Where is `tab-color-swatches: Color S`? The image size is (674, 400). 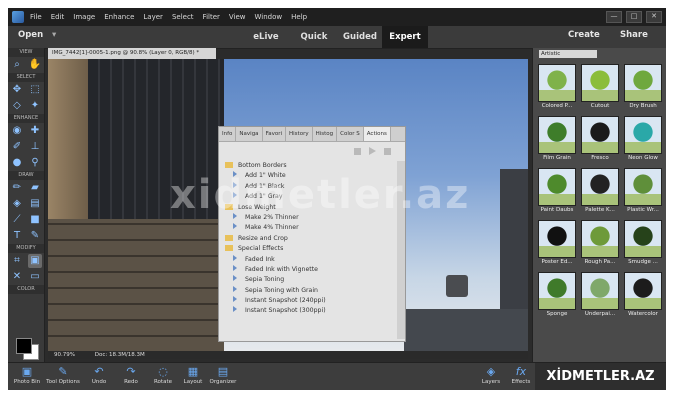 tab-color-swatches: Color S is located at coordinates (350, 134).